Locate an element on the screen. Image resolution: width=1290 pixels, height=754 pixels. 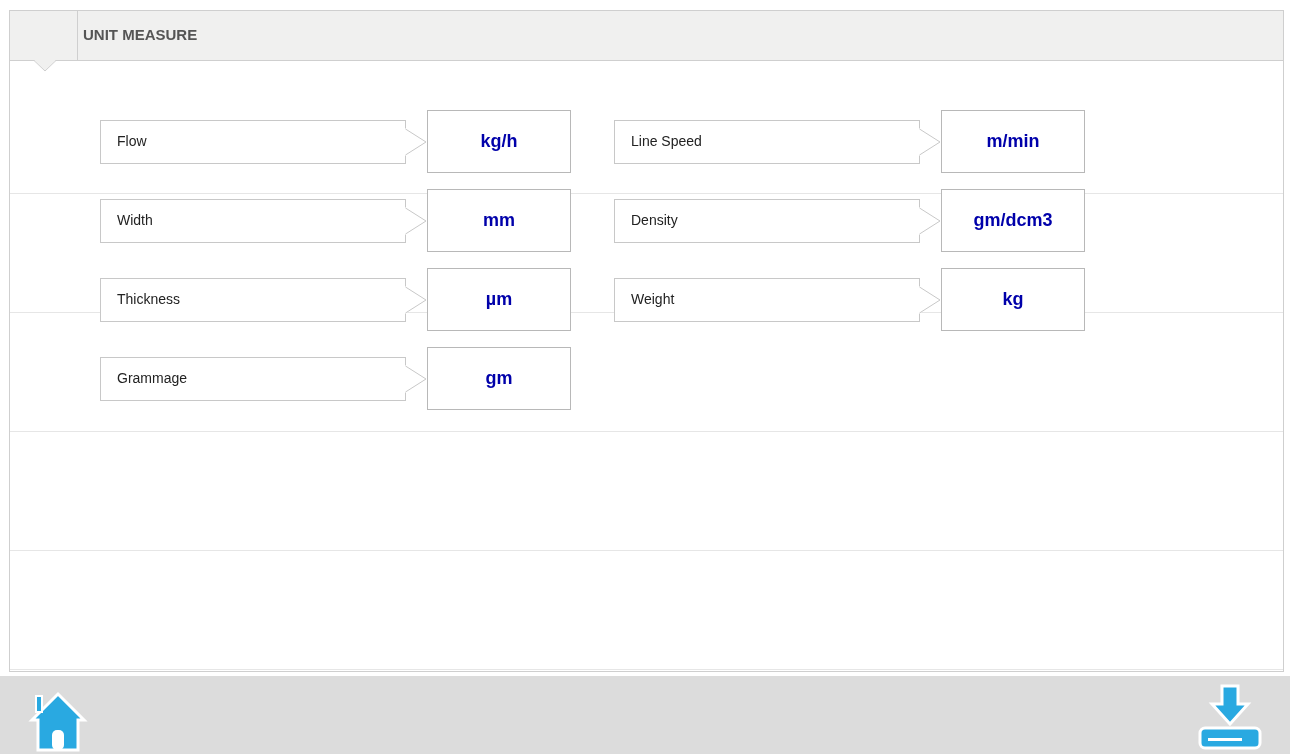
download-button is located at coordinates (1230, 717).